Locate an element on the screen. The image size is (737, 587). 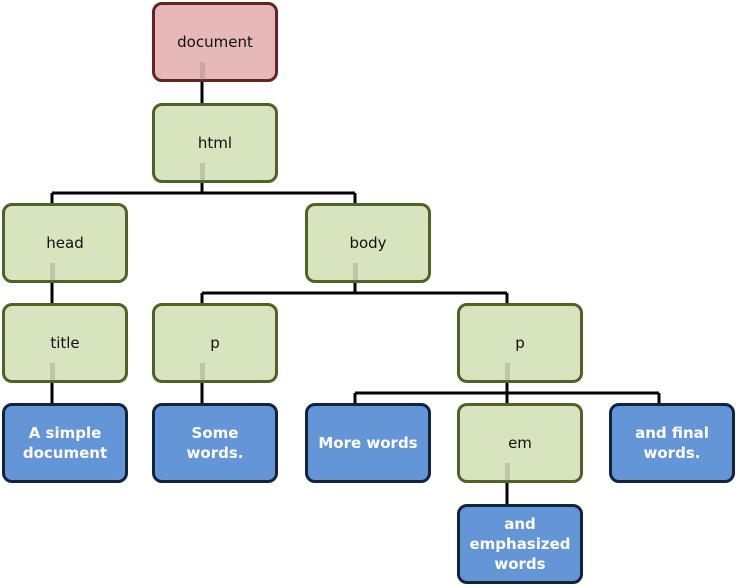
node-label: and emphasized words is located at coordinates (520, 544).